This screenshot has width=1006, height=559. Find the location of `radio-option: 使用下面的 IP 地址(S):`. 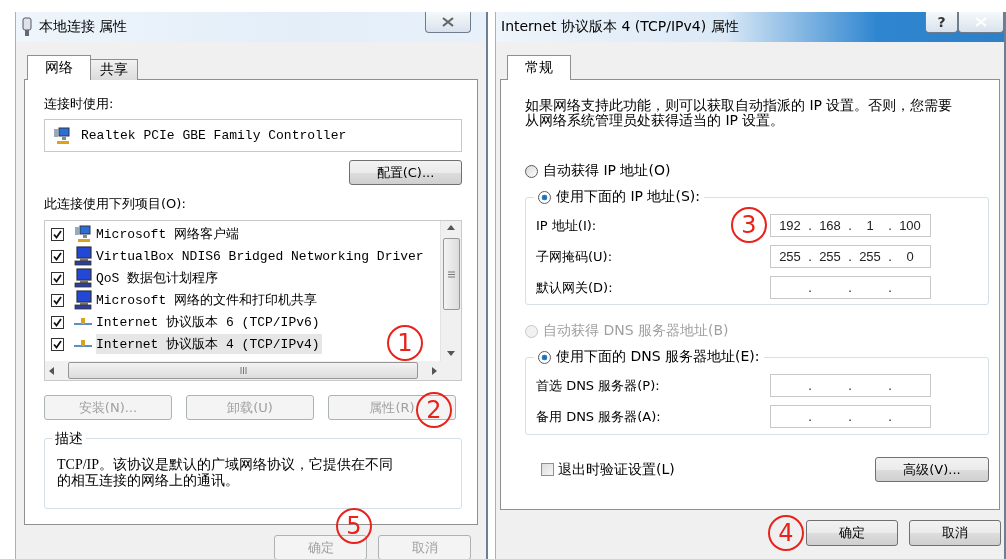

radio-option: 使用下面的 IP 地址(S): is located at coordinates (619, 197).